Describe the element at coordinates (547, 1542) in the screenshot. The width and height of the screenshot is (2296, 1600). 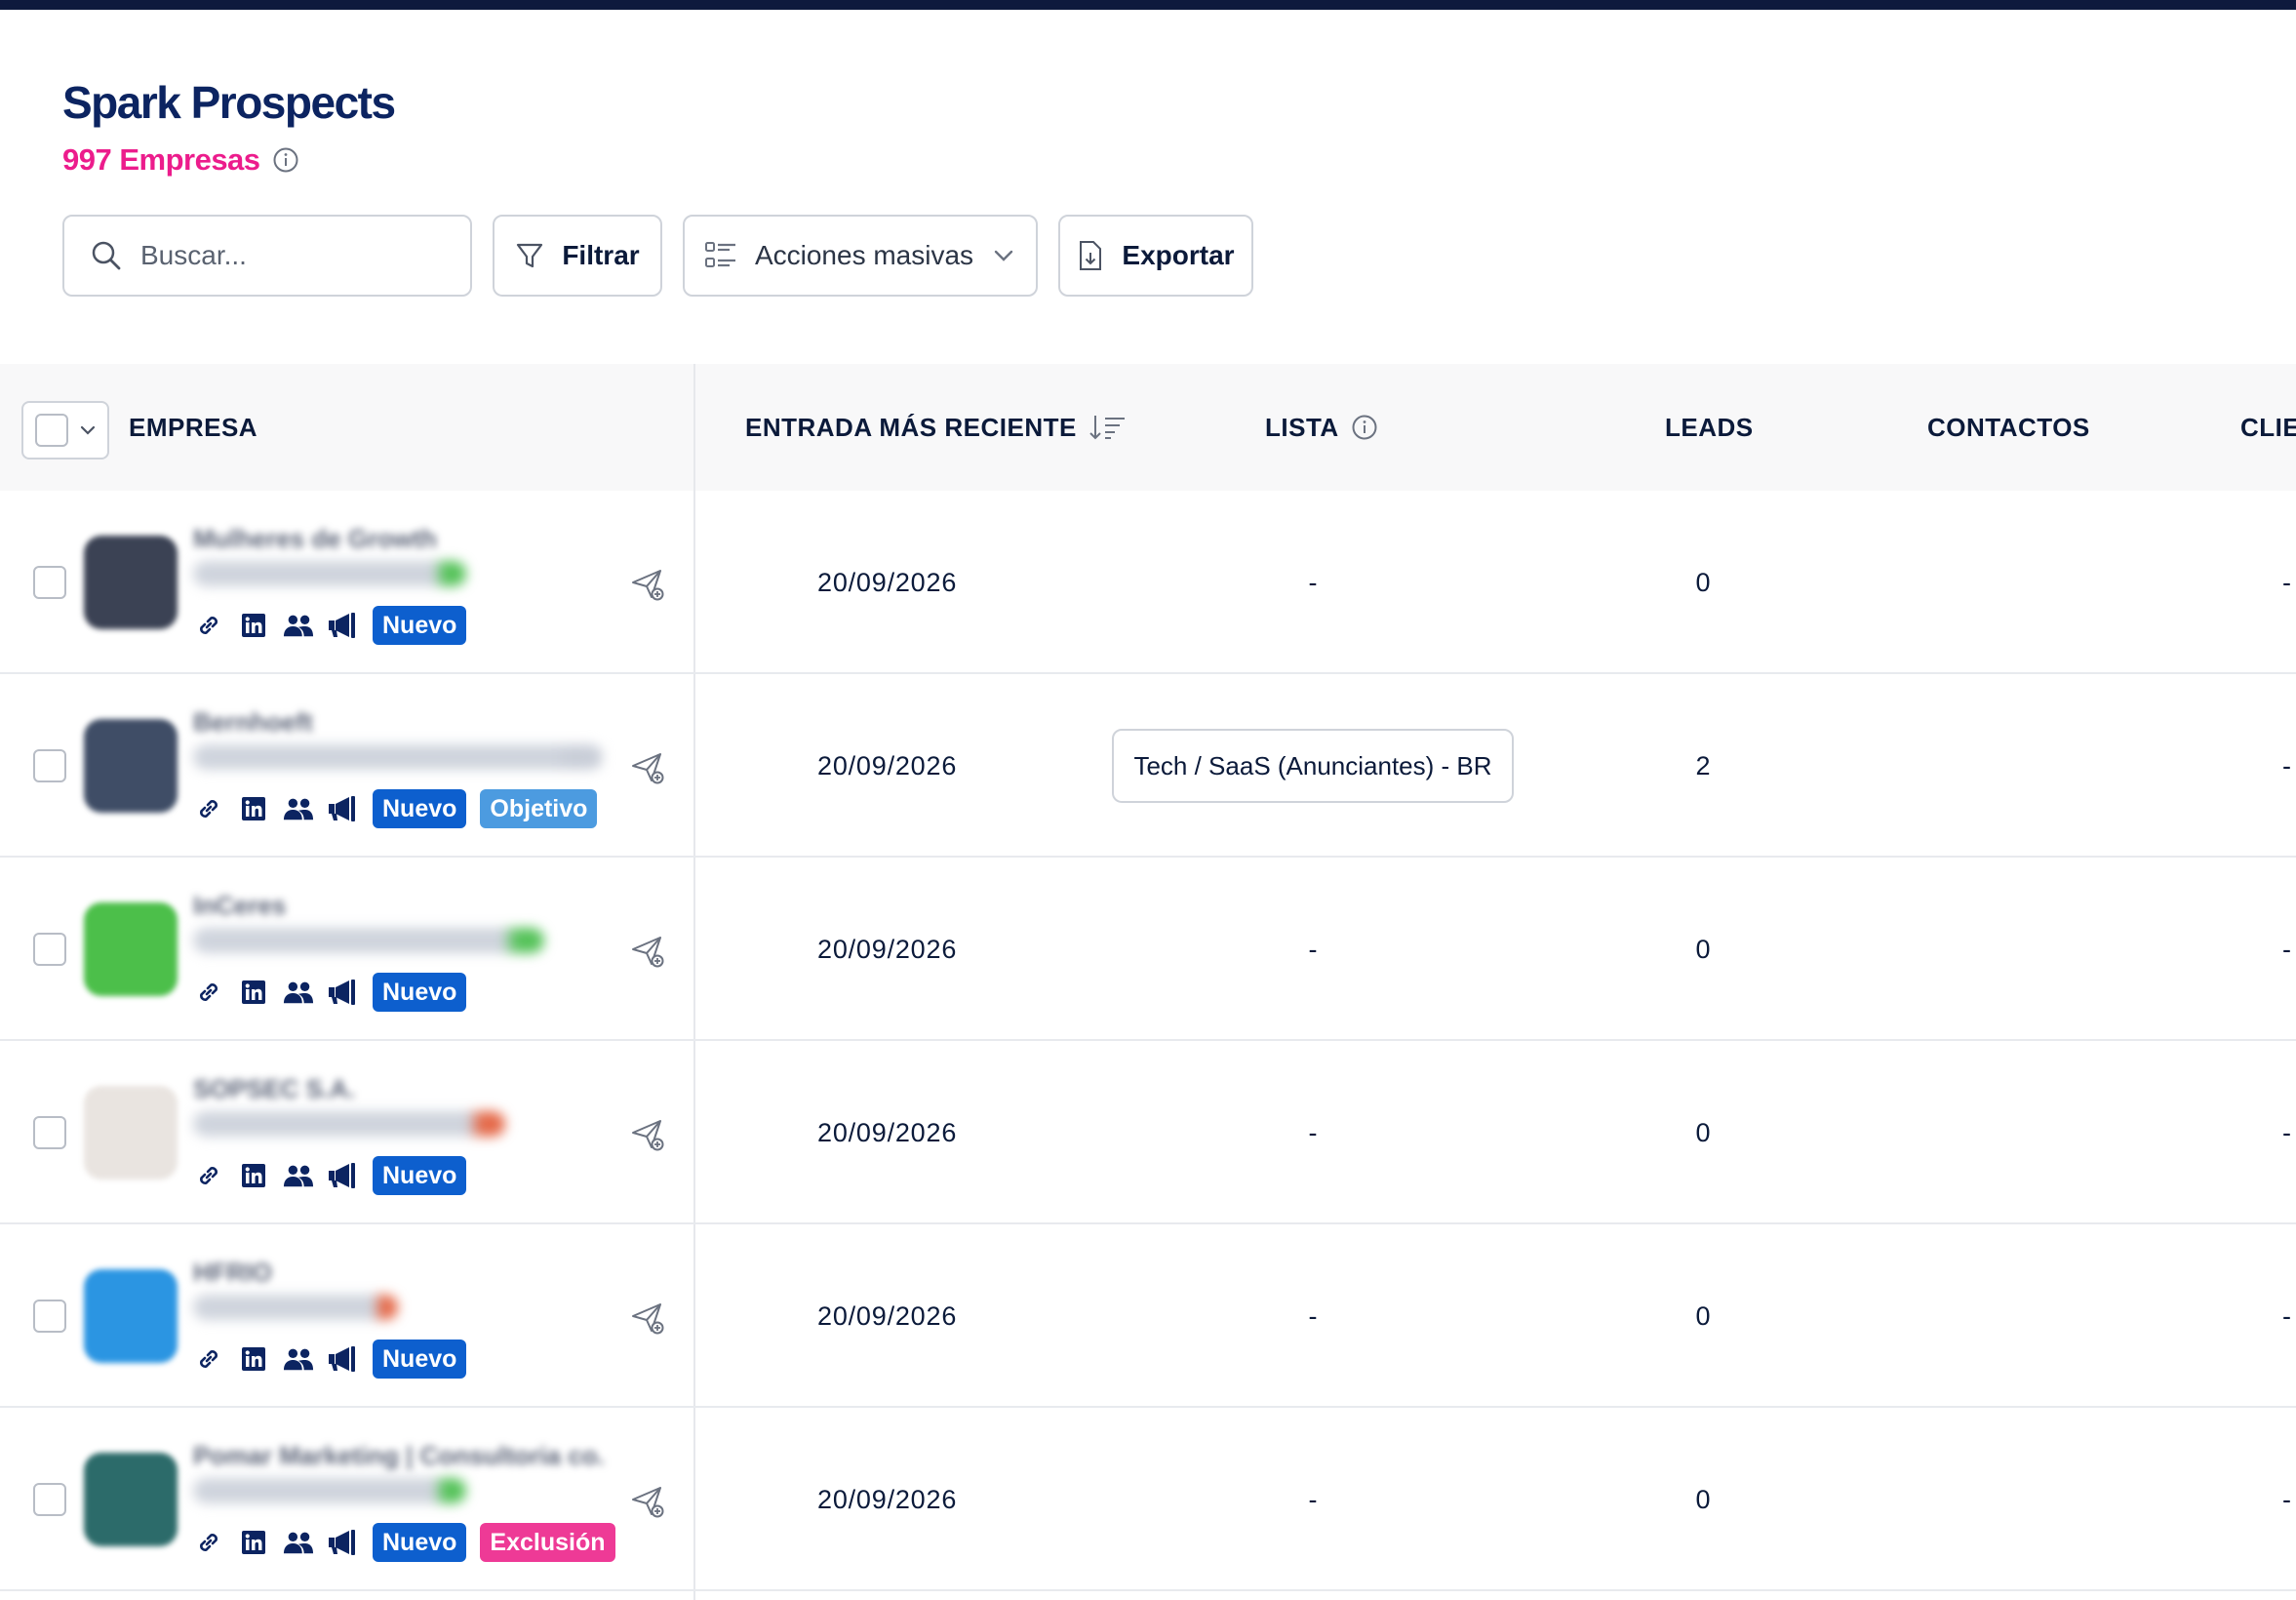
I see `badge-exclusion: Exclusión` at that location.